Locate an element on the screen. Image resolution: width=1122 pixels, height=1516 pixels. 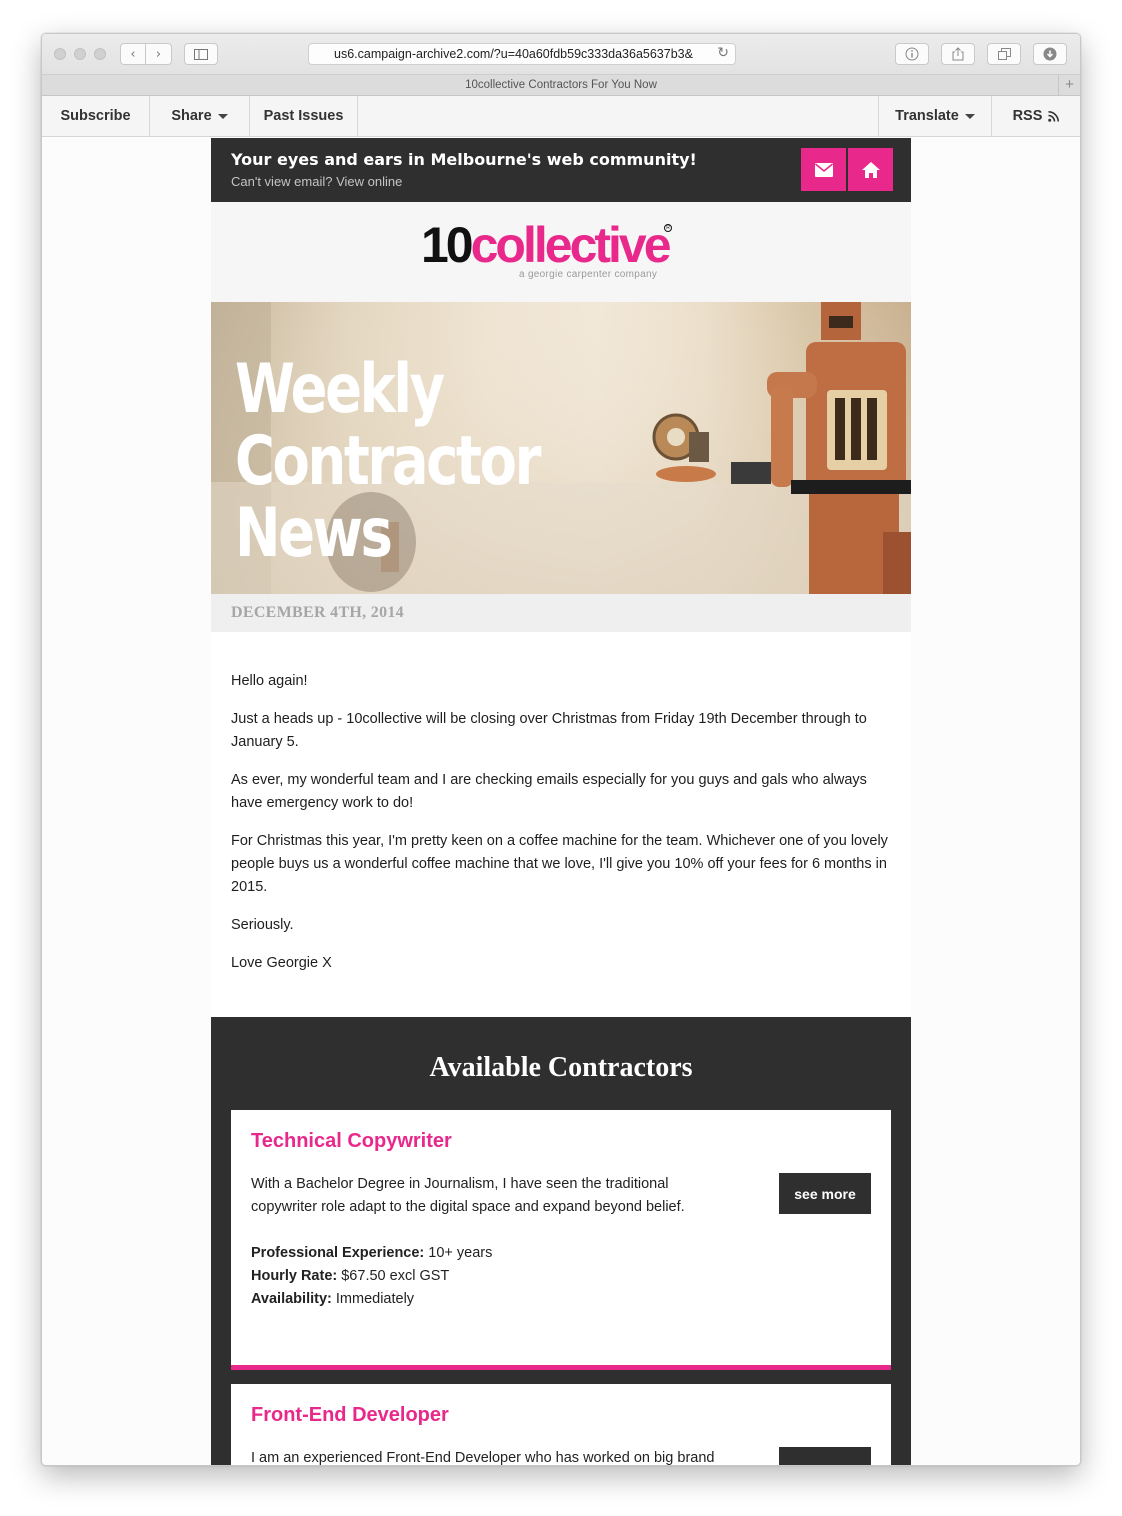
experience-value: 10+ years is located at coordinates (458, 1253).